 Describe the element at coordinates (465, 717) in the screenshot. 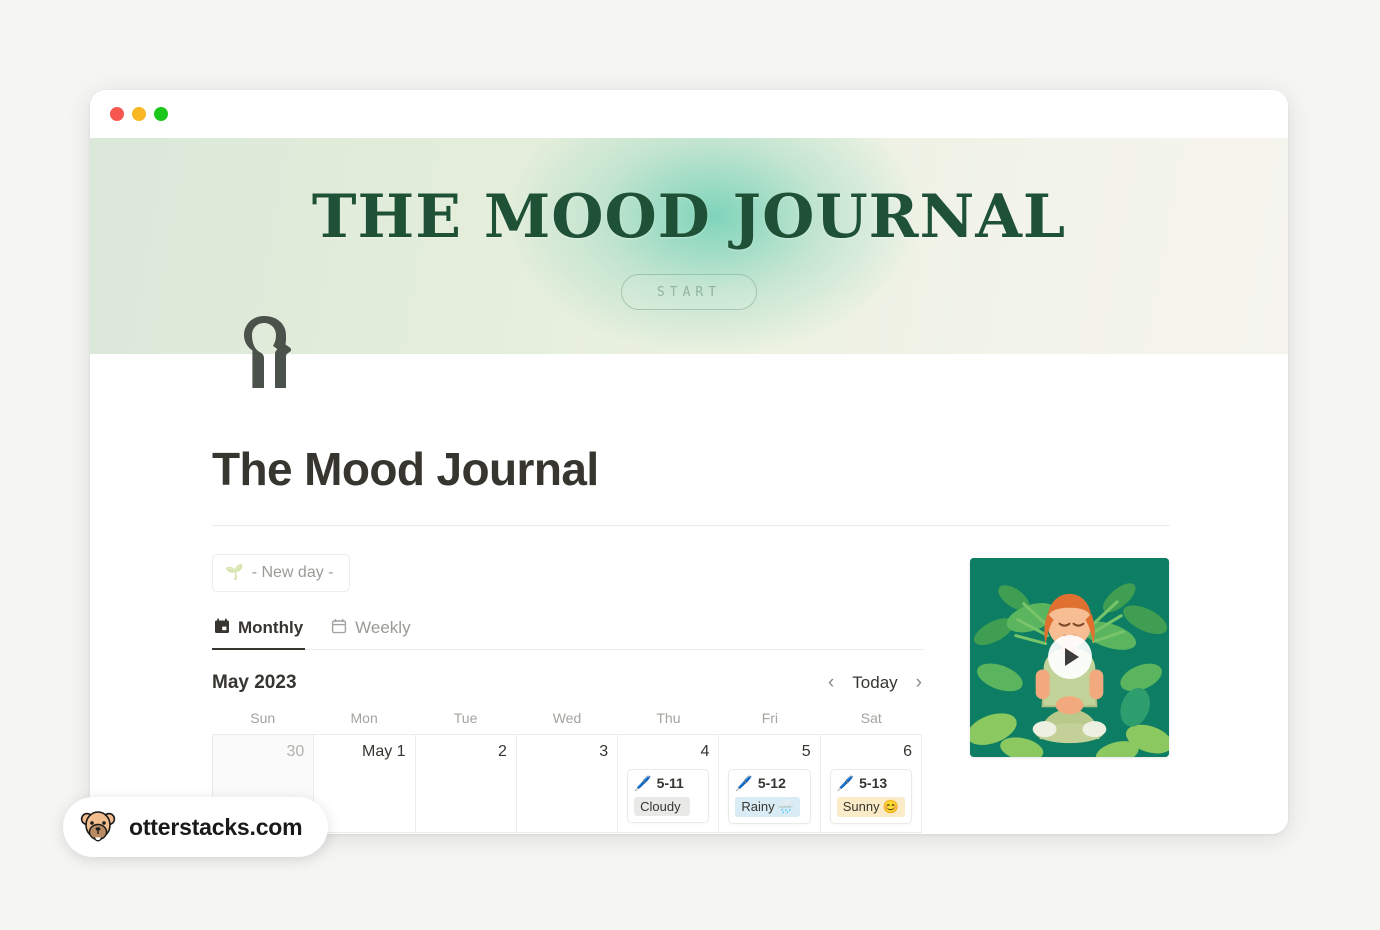

I see `weekday-label: Tue` at that location.